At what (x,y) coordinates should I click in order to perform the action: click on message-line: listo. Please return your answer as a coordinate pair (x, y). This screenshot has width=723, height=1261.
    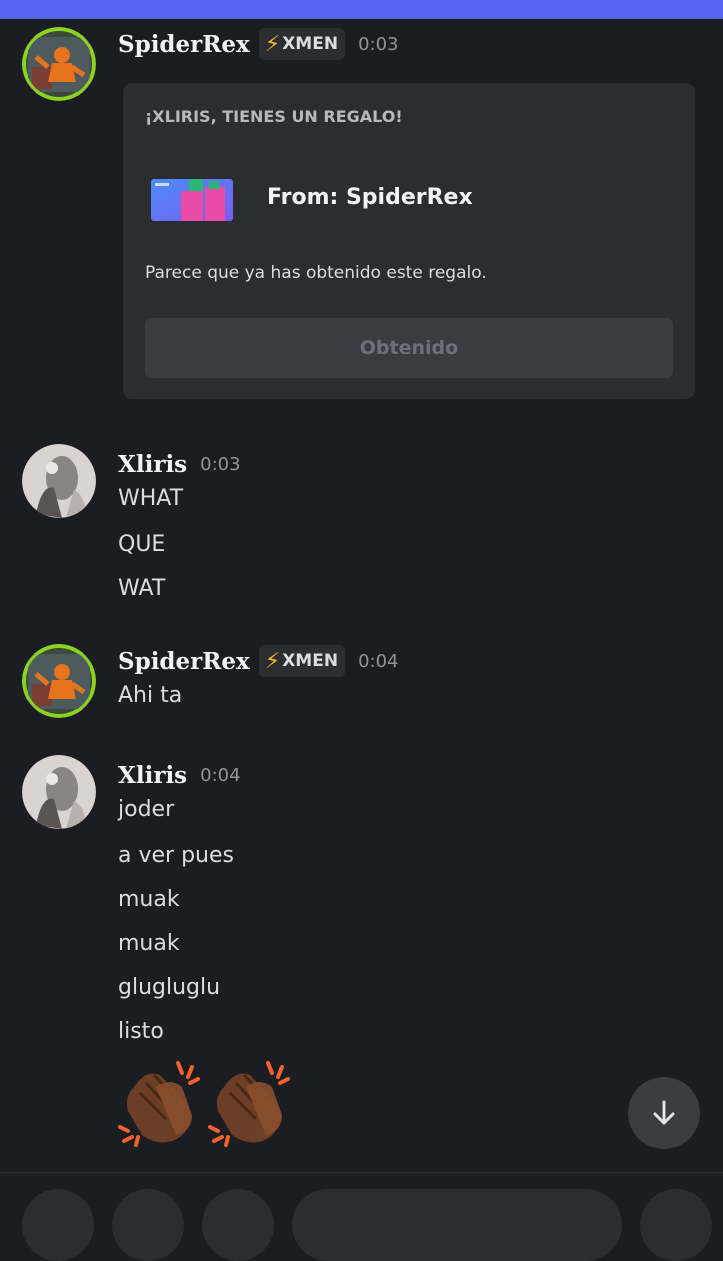
    Looking at the image, I should click on (141, 1031).